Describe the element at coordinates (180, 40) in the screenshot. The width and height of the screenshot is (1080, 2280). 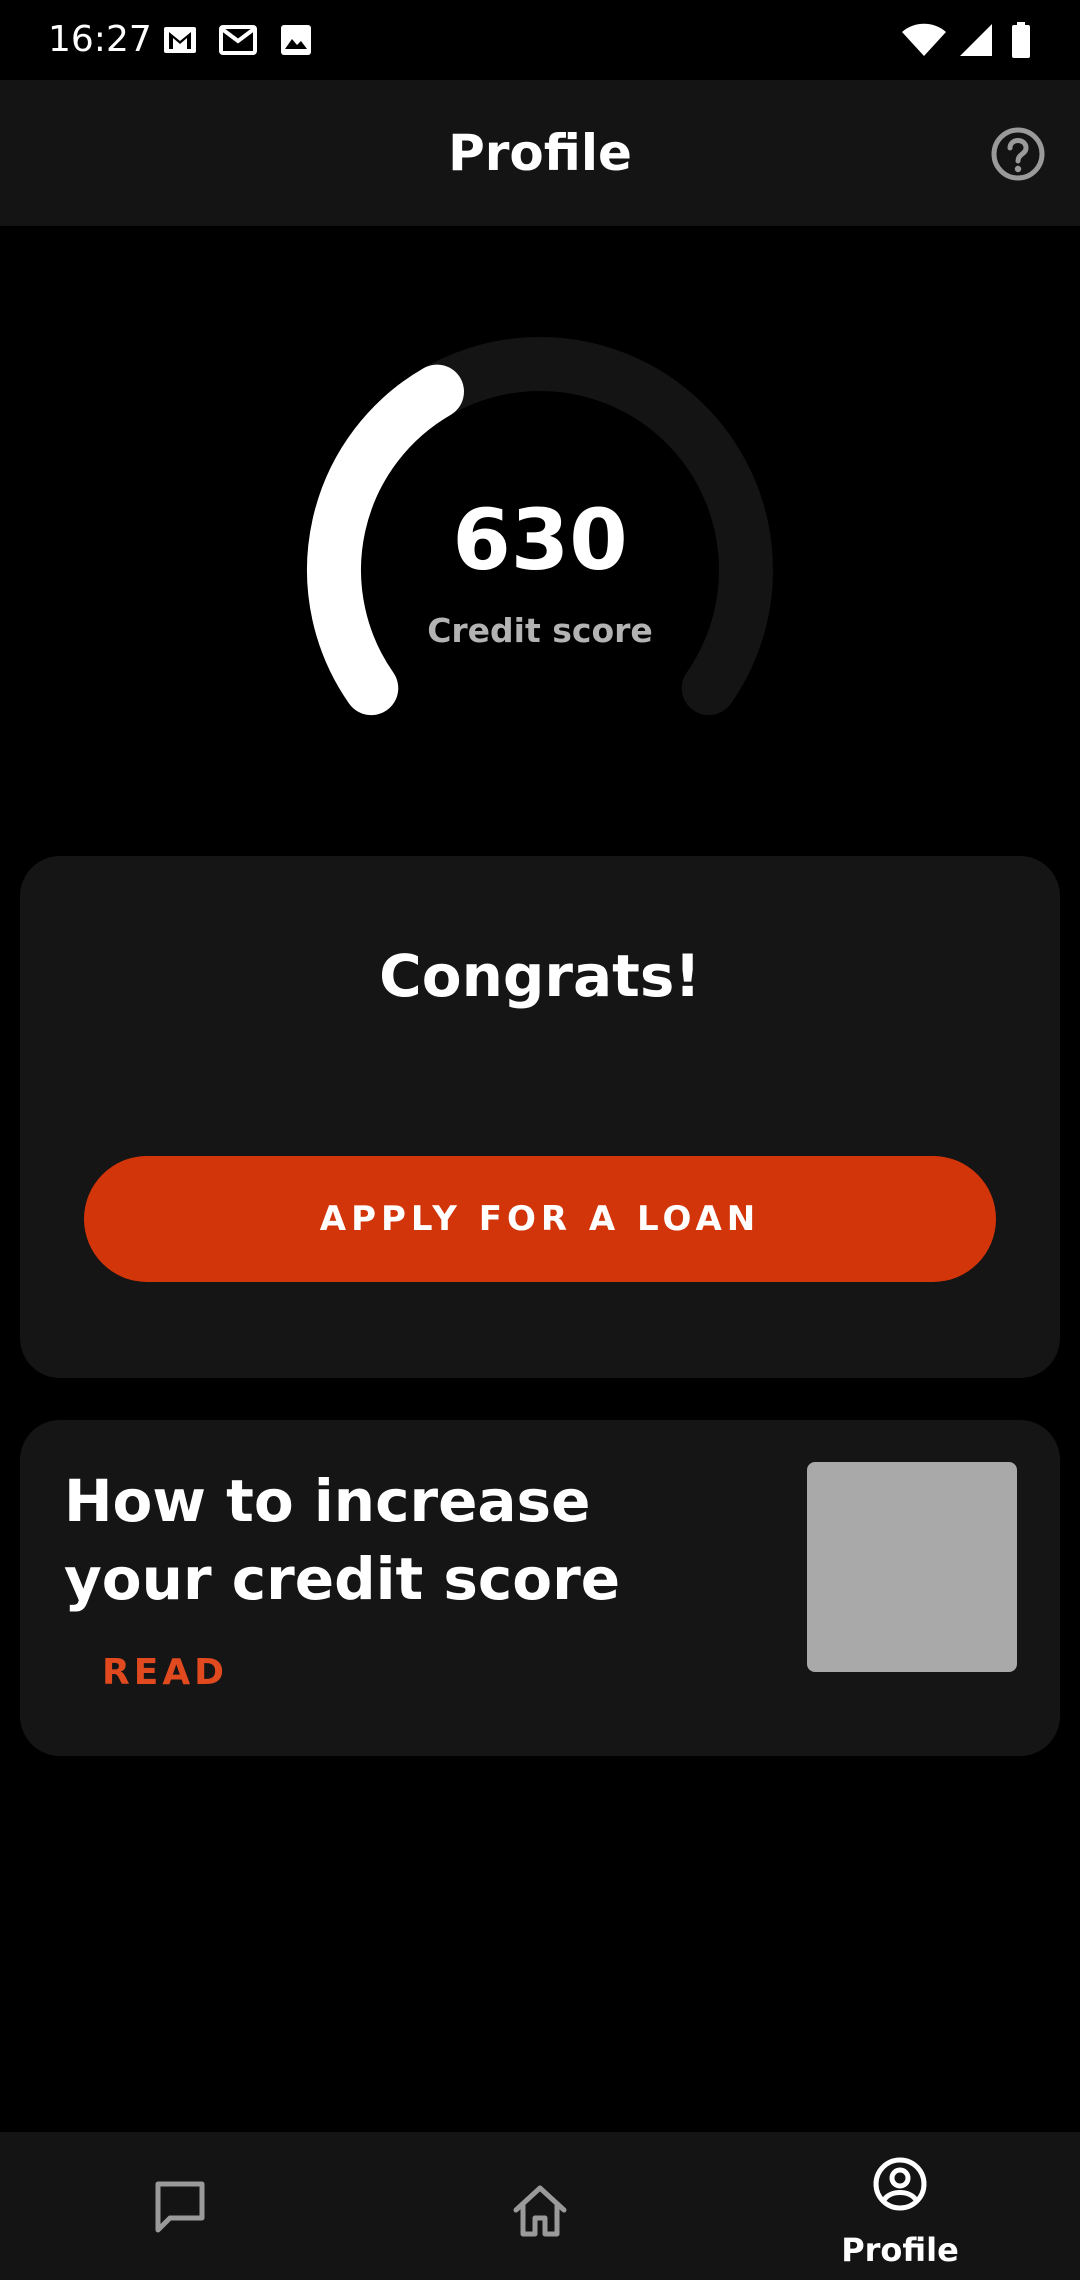
I see `gmail-icon` at that location.